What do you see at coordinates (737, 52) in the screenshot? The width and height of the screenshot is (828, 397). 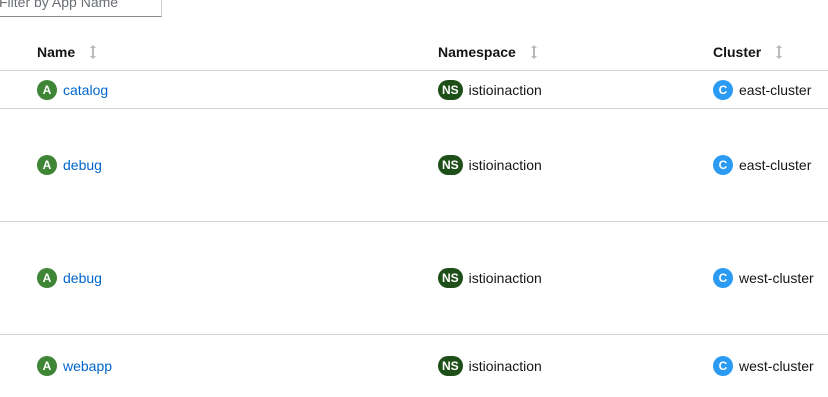 I see `column-header-cluster-label: Cluster` at bounding box center [737, 52].